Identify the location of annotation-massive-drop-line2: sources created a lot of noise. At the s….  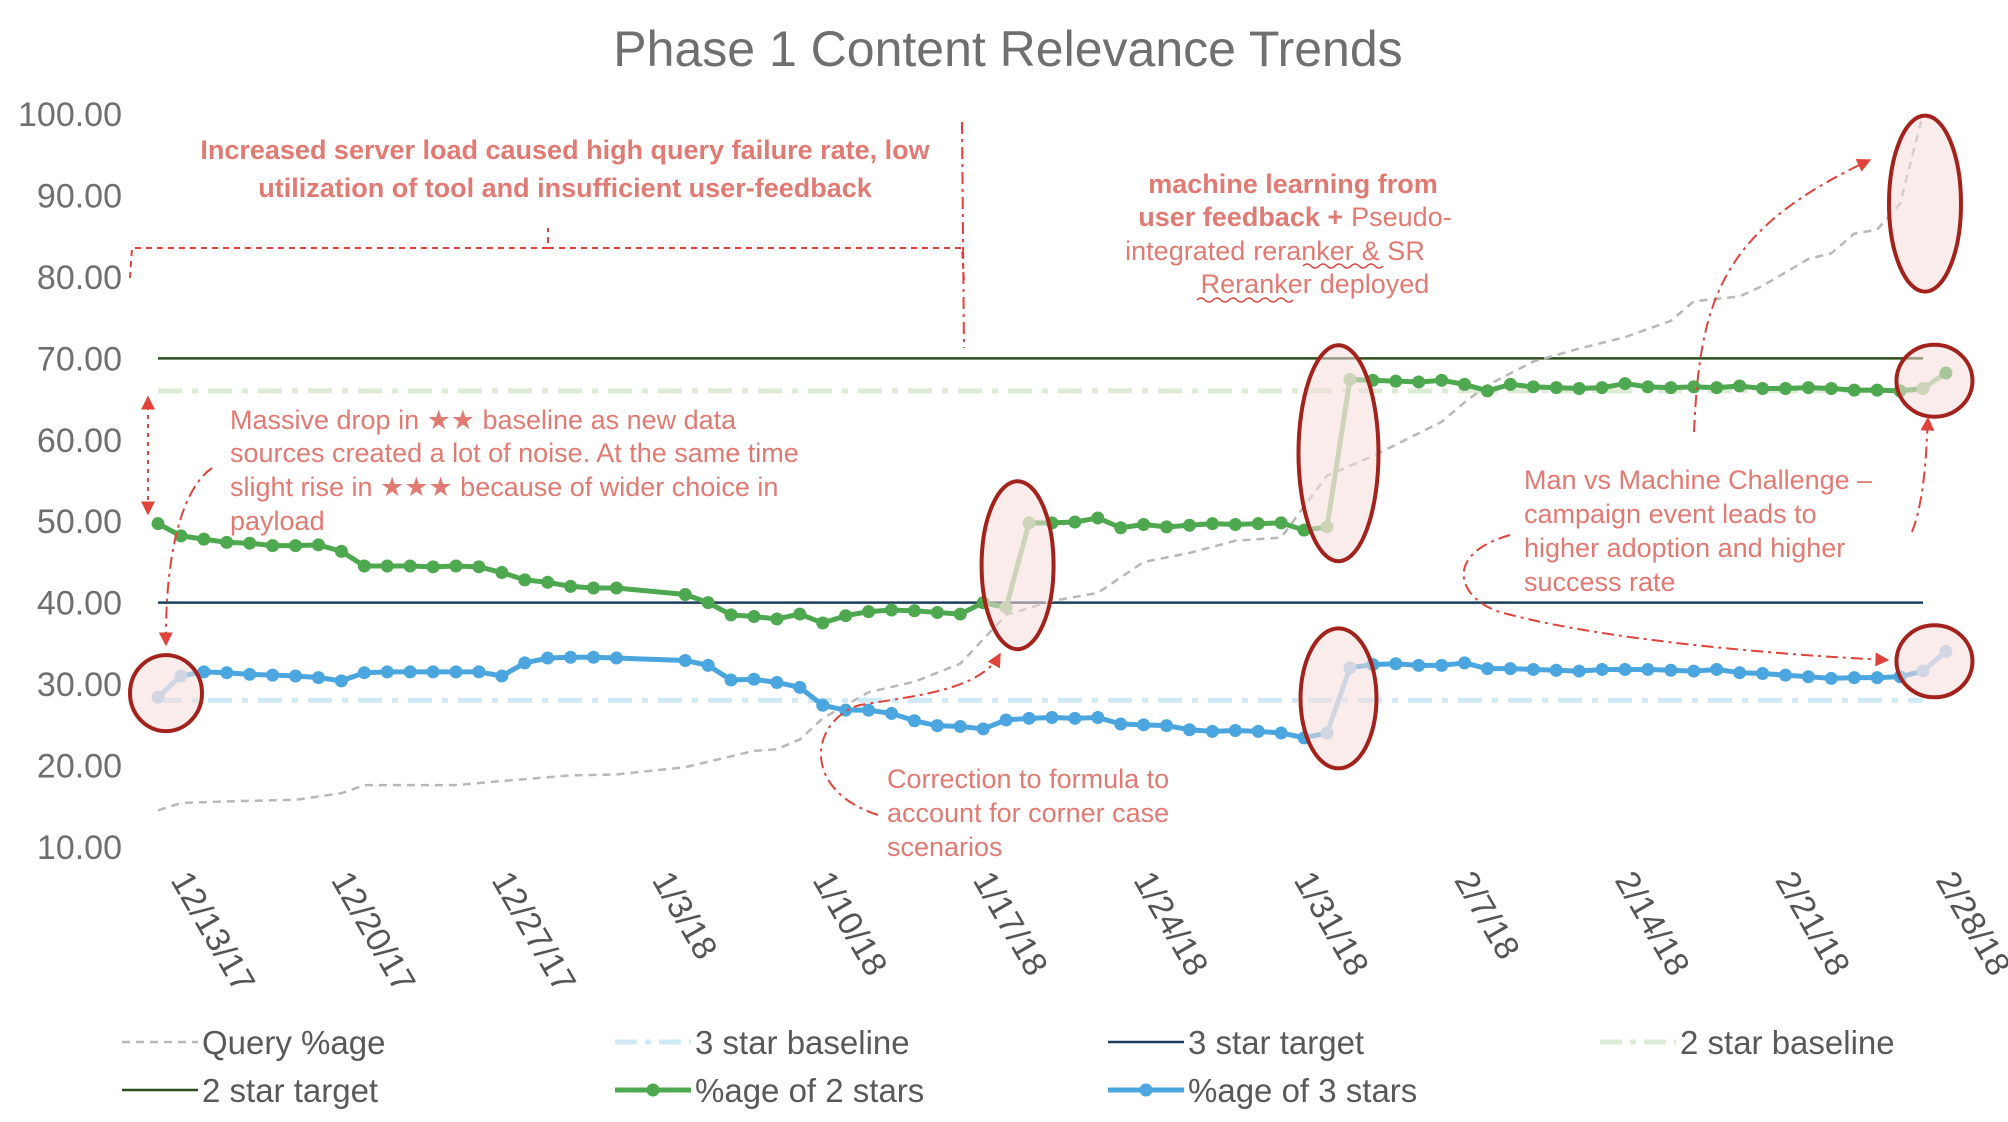
(514, 453).